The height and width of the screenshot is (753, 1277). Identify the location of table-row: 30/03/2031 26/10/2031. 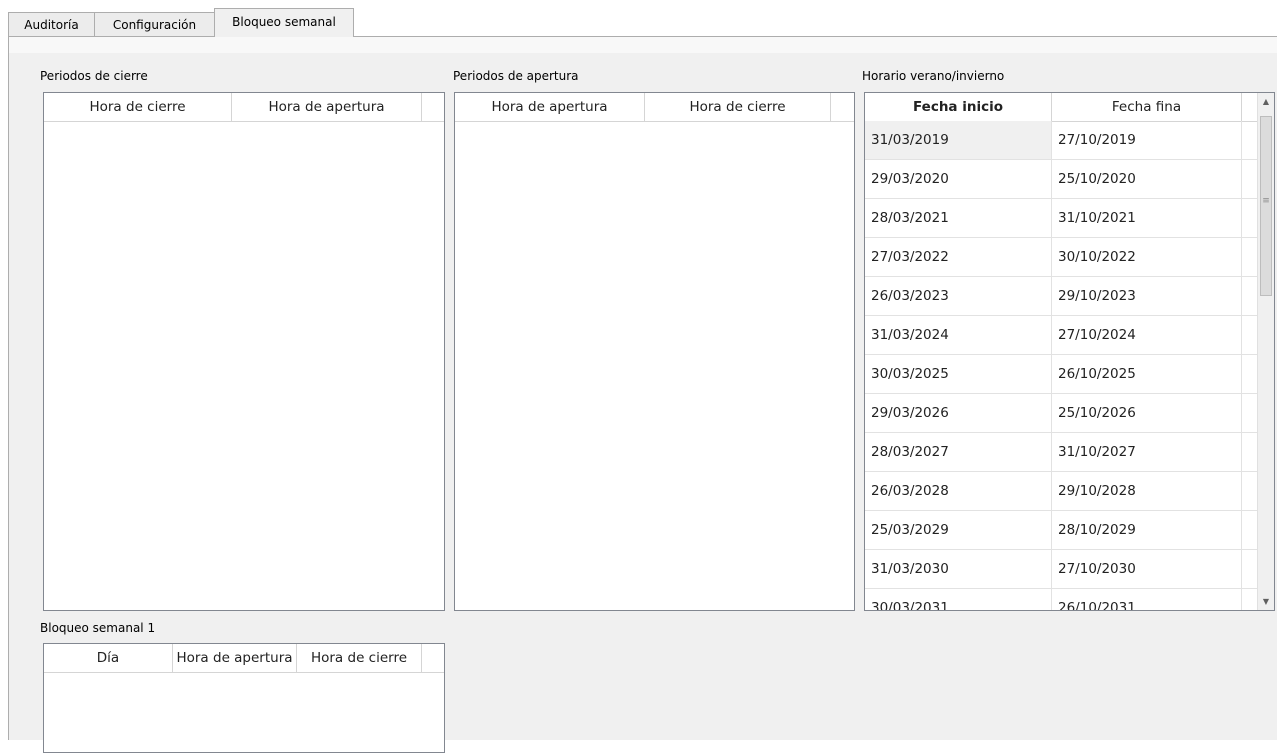
(1061, 599).